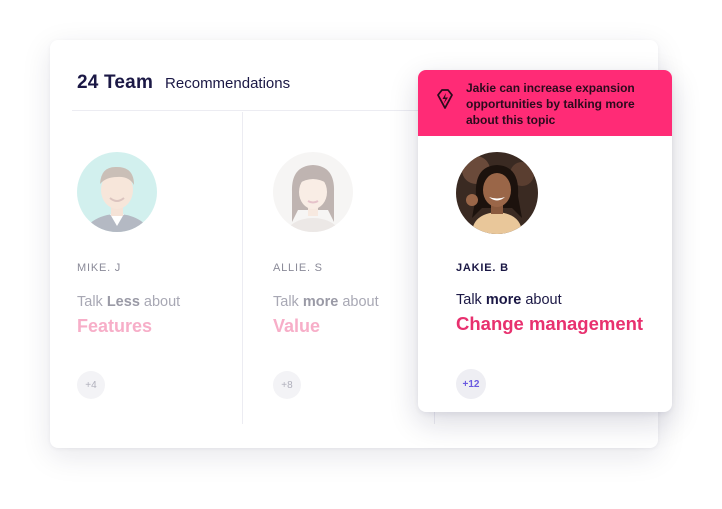  I want to click on header-divider, so click(252, 110).